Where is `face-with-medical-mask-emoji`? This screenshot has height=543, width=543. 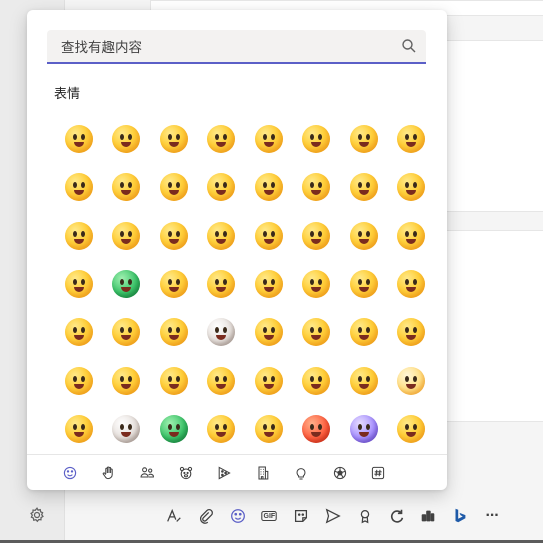
face-with-medical-mask-emoji is located at coordinates (412, 380).